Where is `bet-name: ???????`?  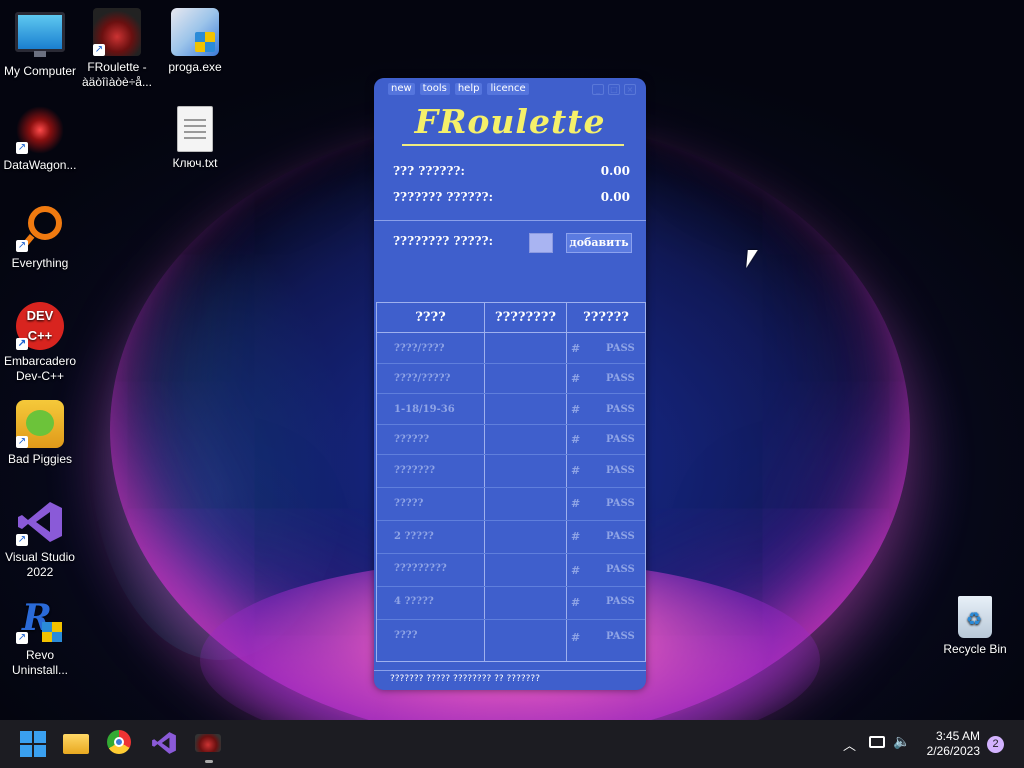
bet-name: ??????? is located at coordinates (415, 470).